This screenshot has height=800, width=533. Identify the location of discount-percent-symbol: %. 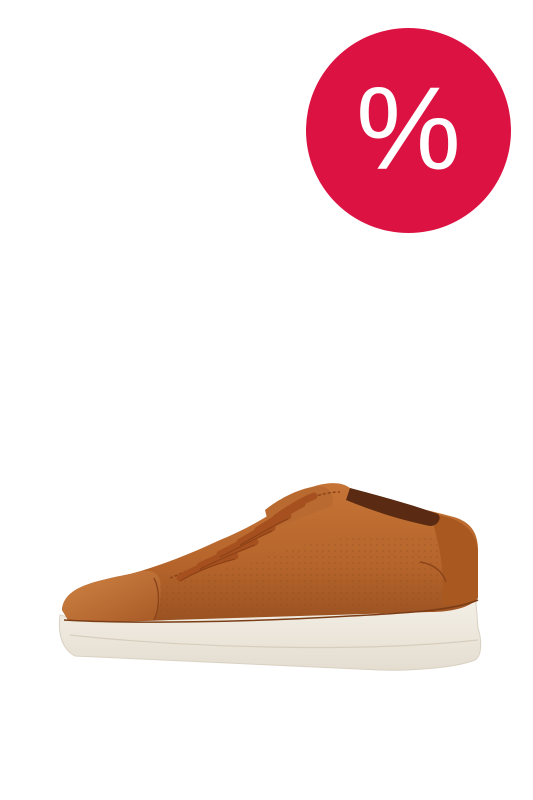
(408, 128).